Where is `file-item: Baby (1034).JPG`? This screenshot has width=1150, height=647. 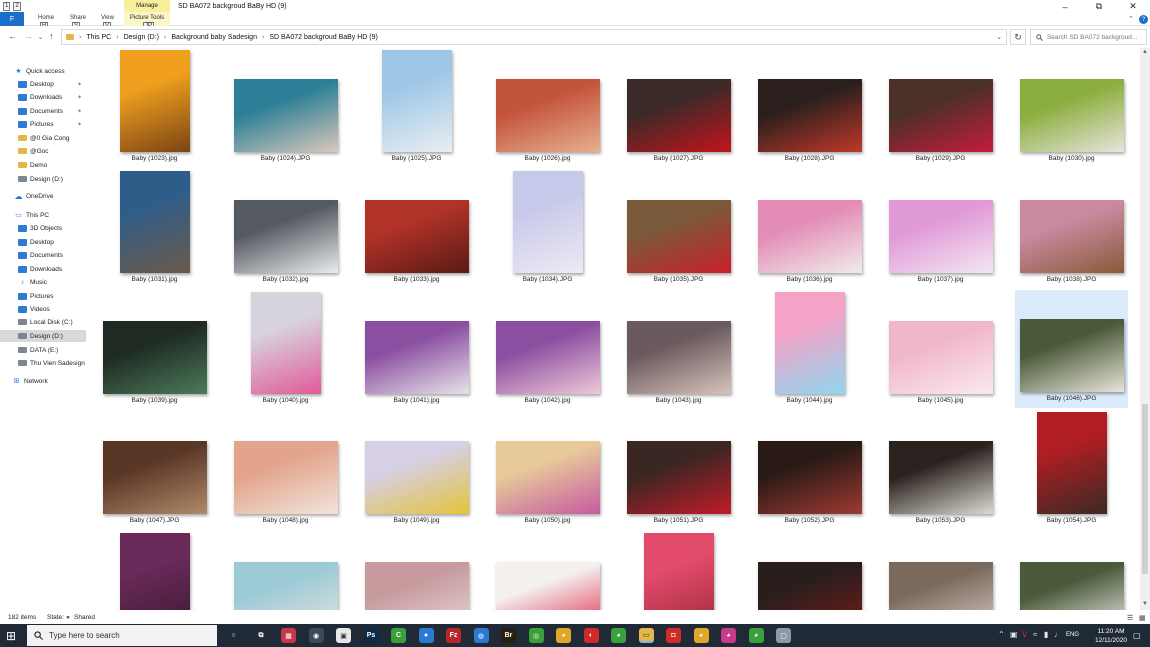 file-item: Baby (1034).JPG is located at coordinates (547, 230).